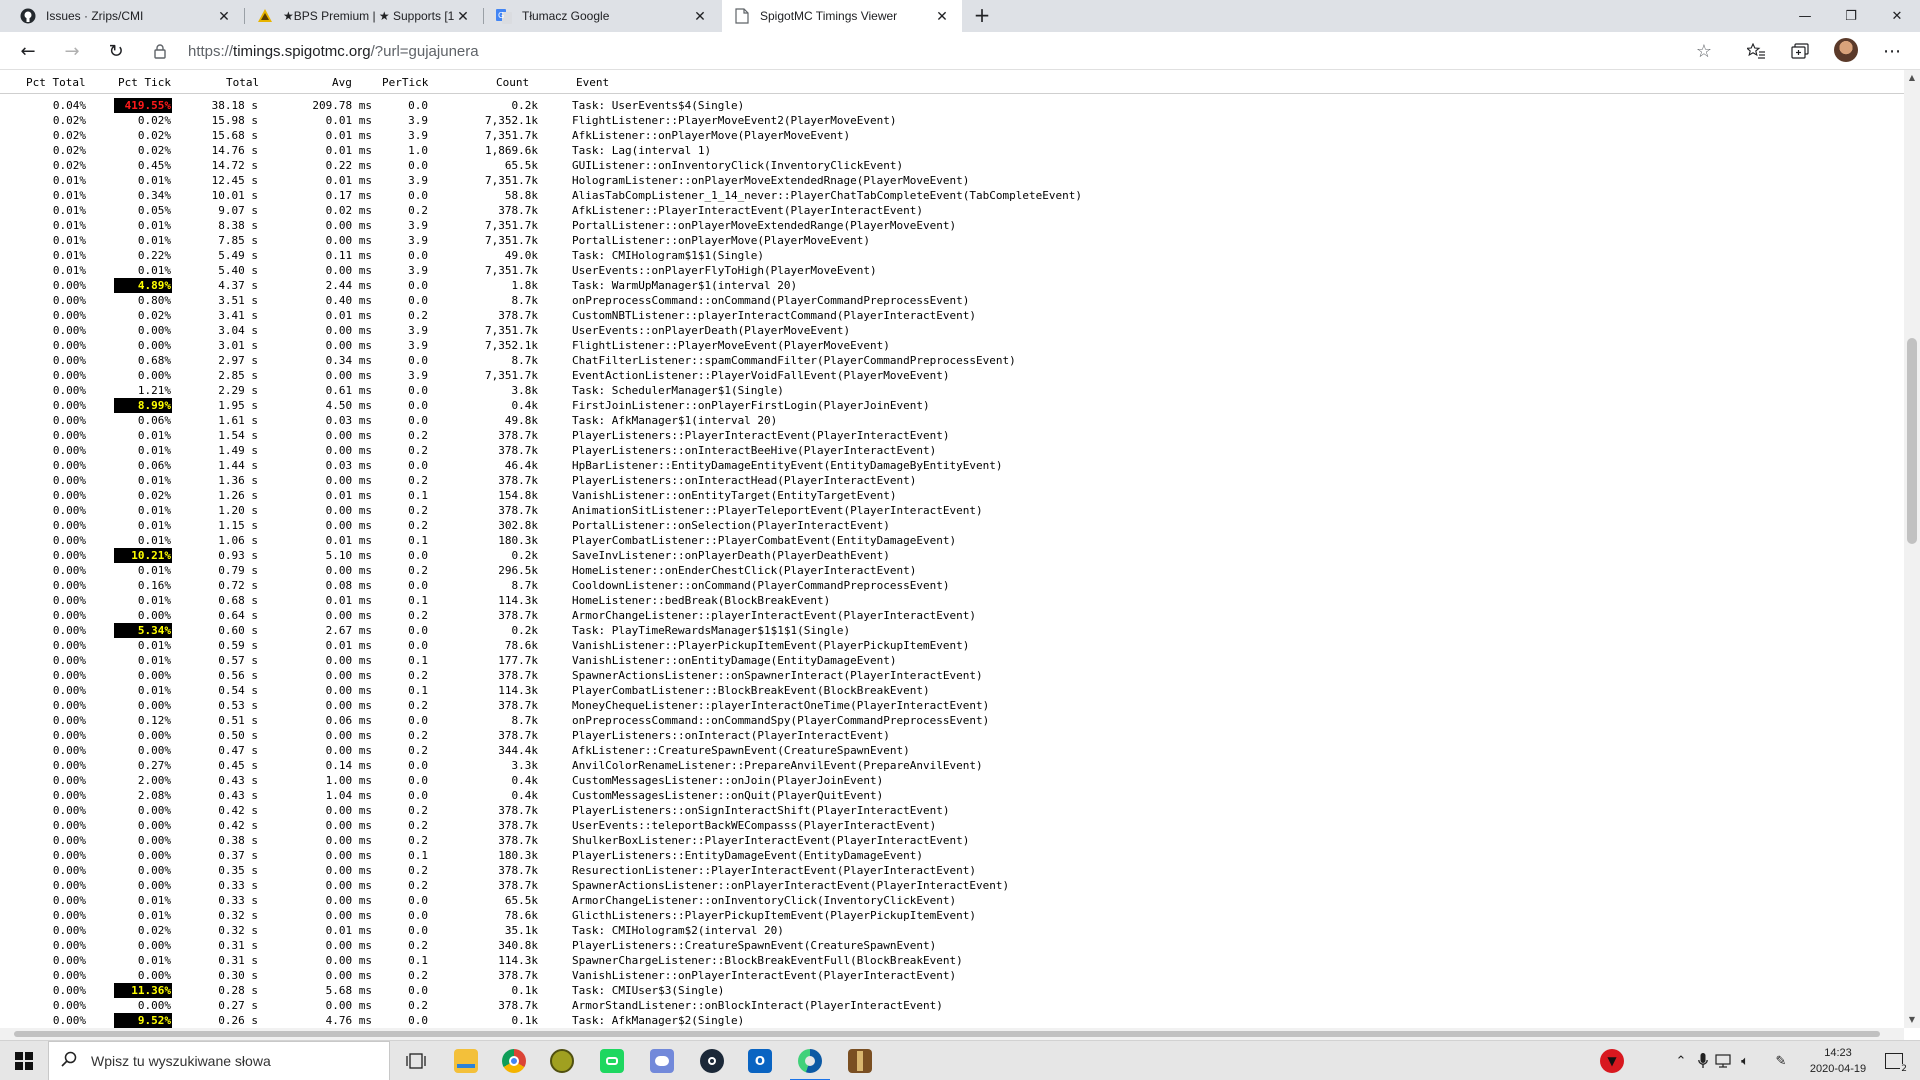  I want to click on header-pct-tick: Pct Tick, so click(144, 82).